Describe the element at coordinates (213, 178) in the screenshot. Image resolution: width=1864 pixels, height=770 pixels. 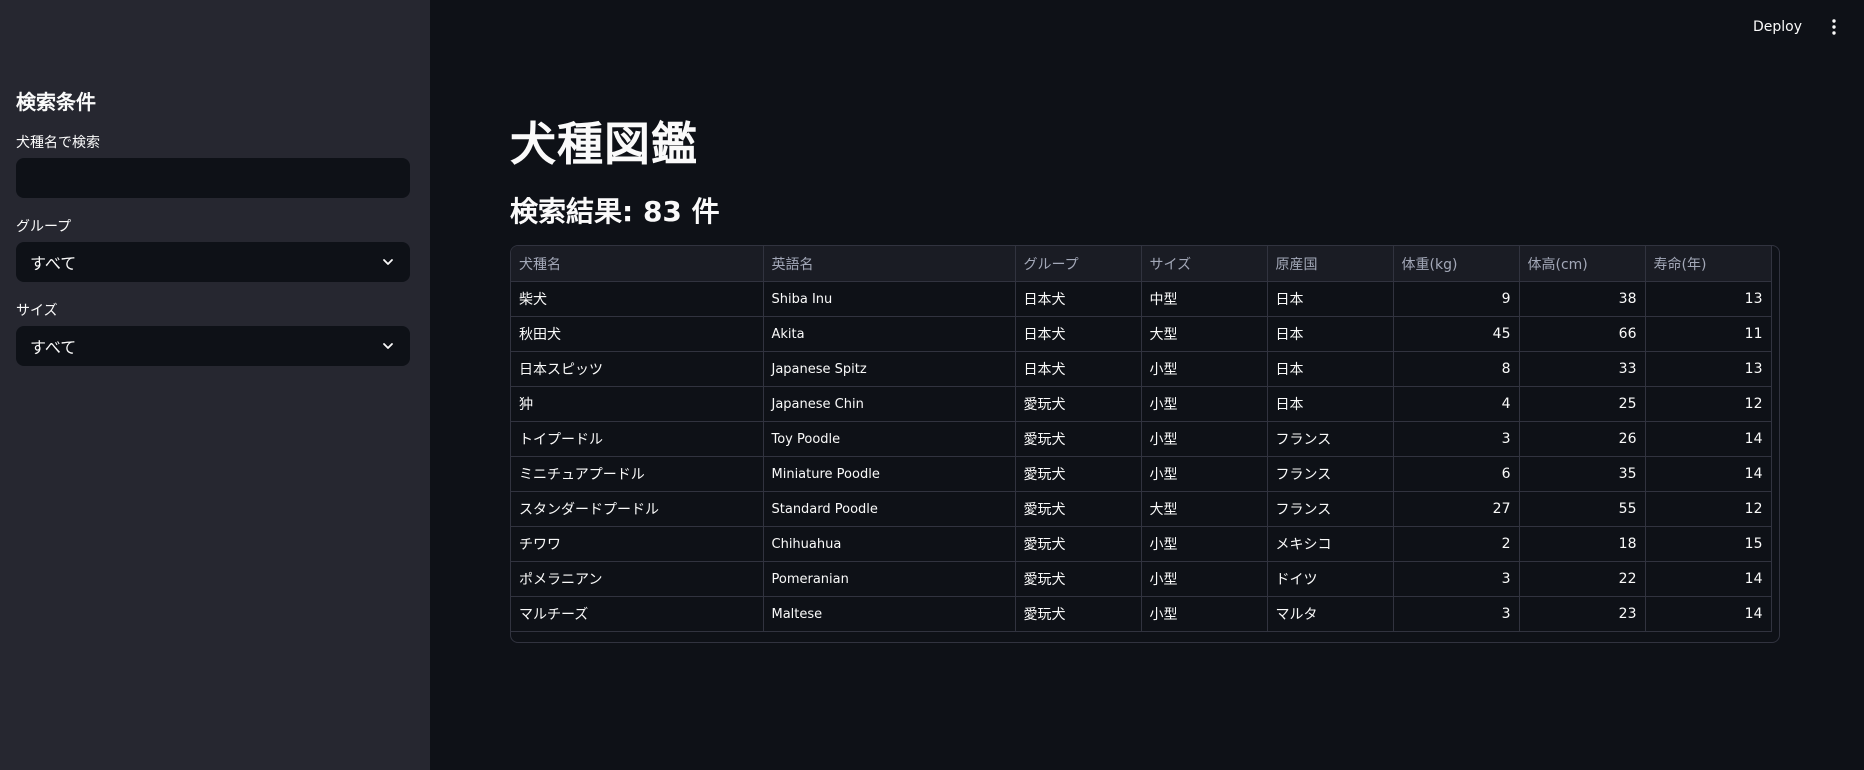
I see `name-search-input` at that location.